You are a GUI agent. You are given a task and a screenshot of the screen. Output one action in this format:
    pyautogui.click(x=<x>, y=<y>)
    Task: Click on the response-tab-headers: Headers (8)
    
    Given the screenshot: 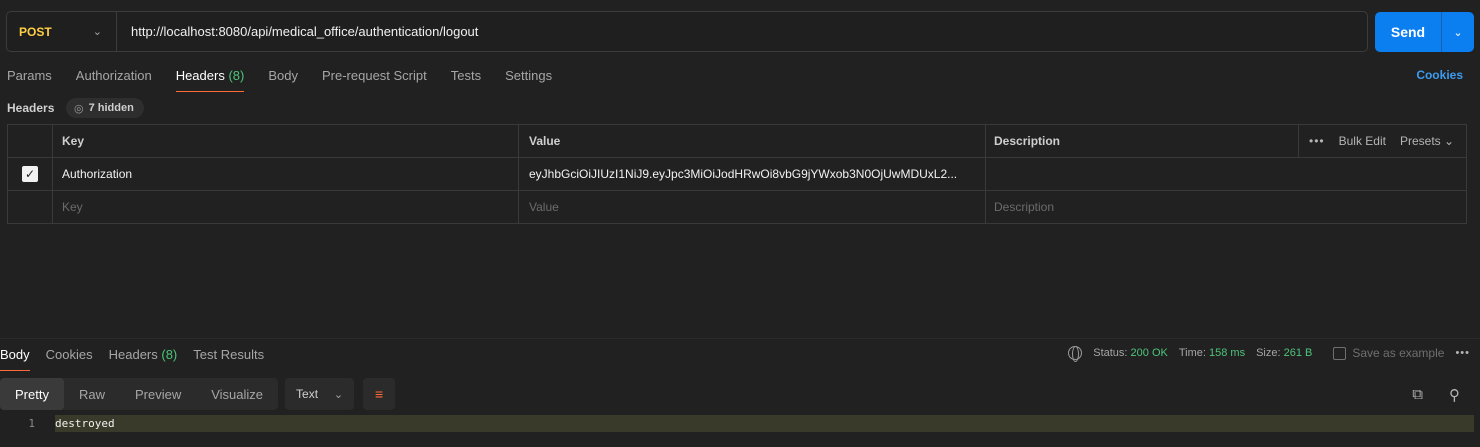 What is the action you would take?
    pyautogui.click(x=143, y=359)
    